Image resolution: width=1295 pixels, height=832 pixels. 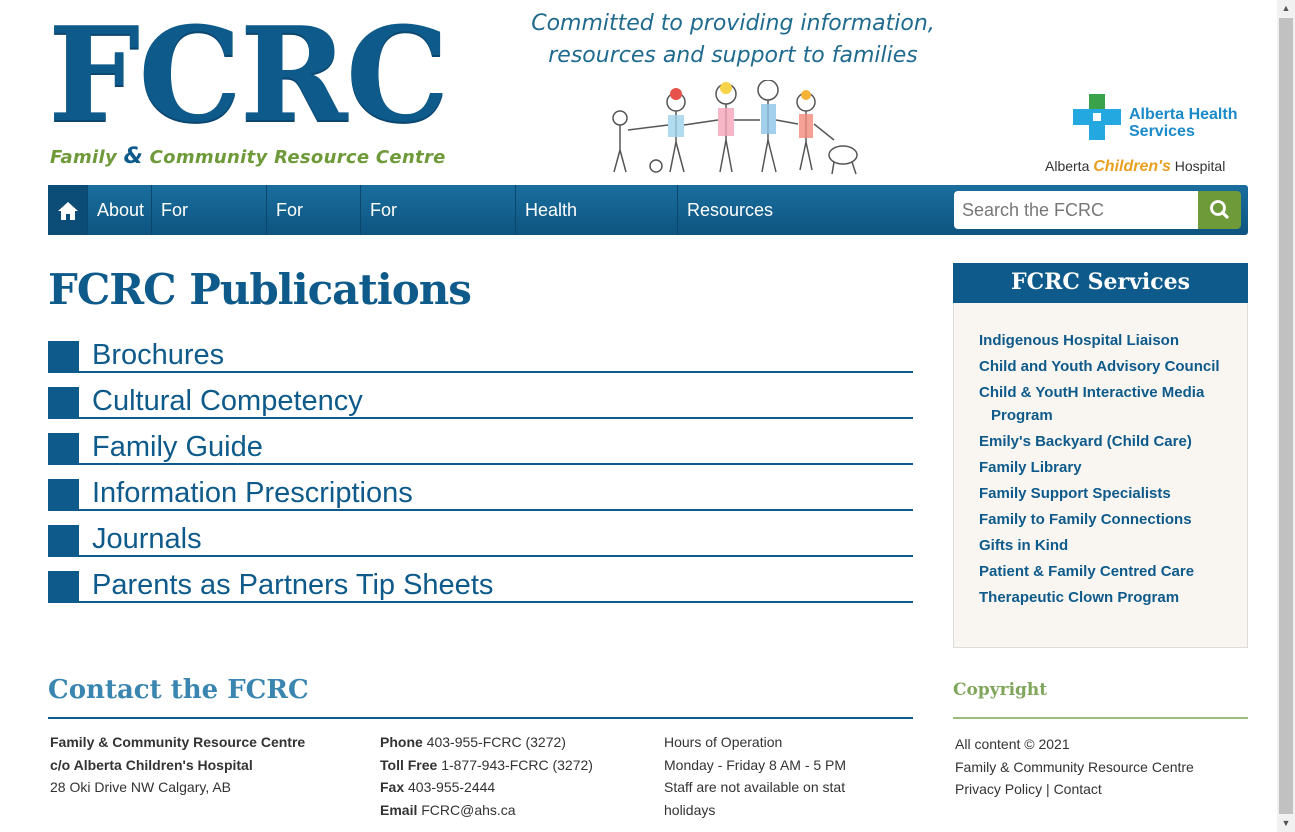 What do you see at coordinates (120, 210) in the screenshot?
I see `nav-about: About` at bounding box center [120, 210].